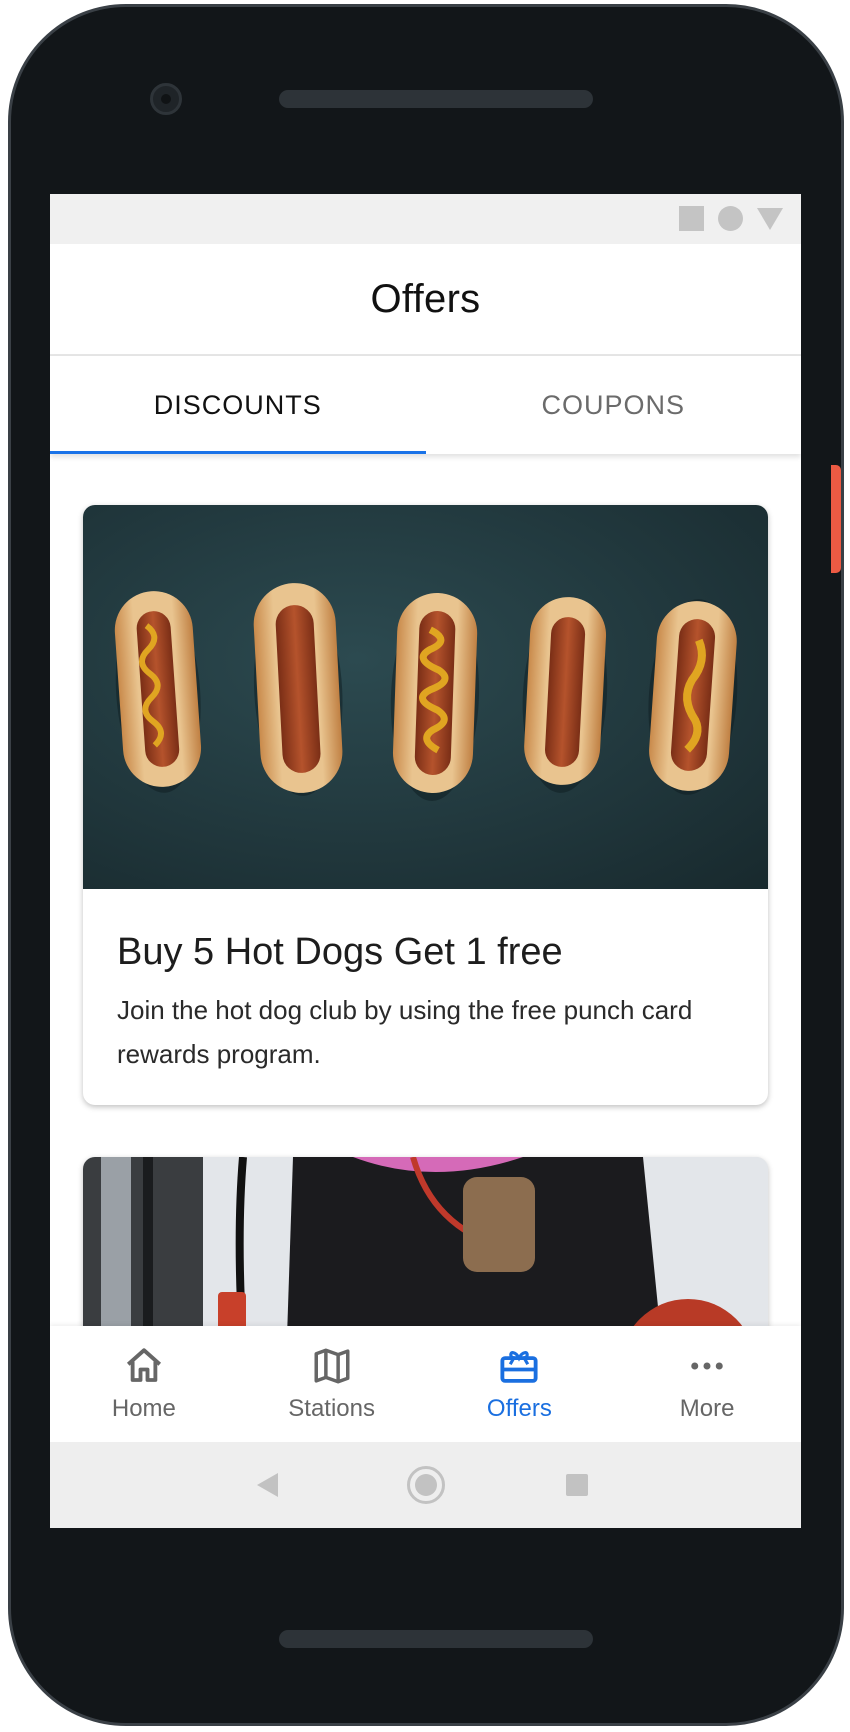  I want to click on nav-item-offers: Offers, so click(520, 1384).